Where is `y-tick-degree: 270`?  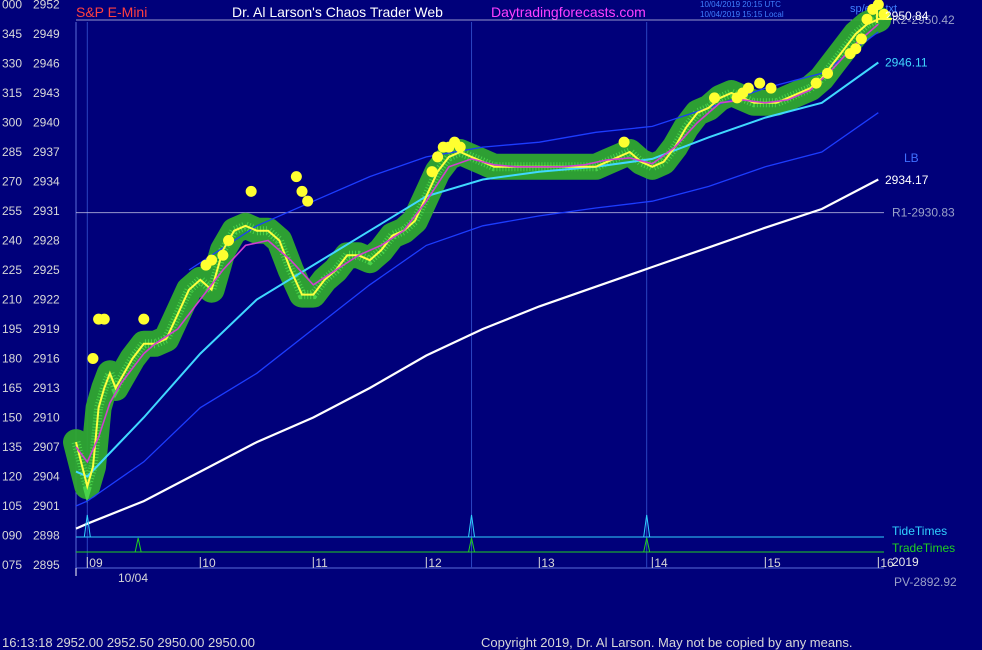
y-tick-degree: 270 is located at coordinates (12, 182).